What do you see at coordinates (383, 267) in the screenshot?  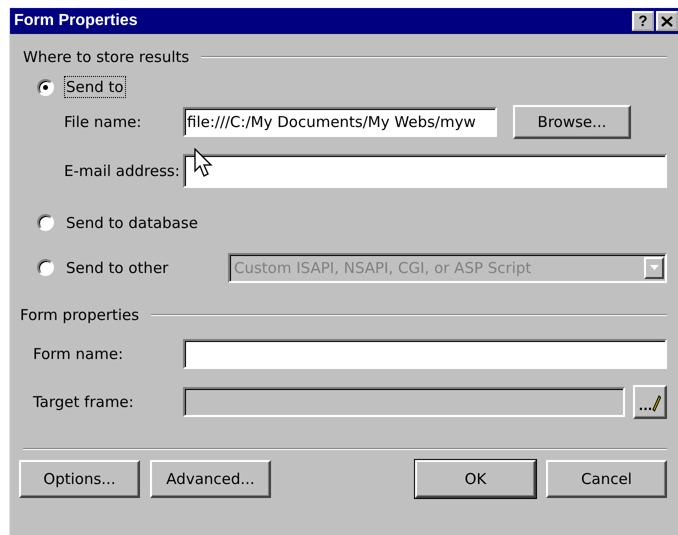 I see `dropdown-value: Custom ISAPI, NSAPI, CGI, or ASP Script` at bounding box center [383, 267].